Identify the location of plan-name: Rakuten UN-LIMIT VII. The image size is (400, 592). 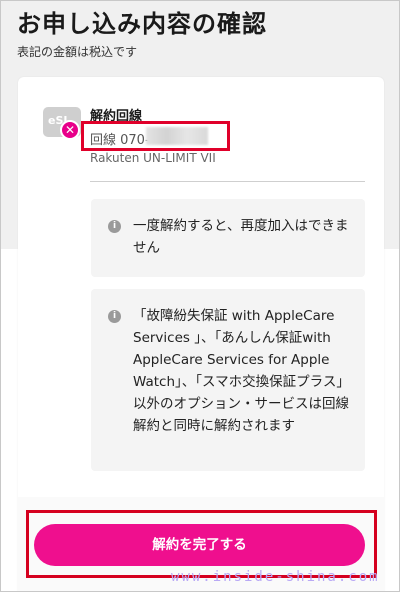
(153, 158).